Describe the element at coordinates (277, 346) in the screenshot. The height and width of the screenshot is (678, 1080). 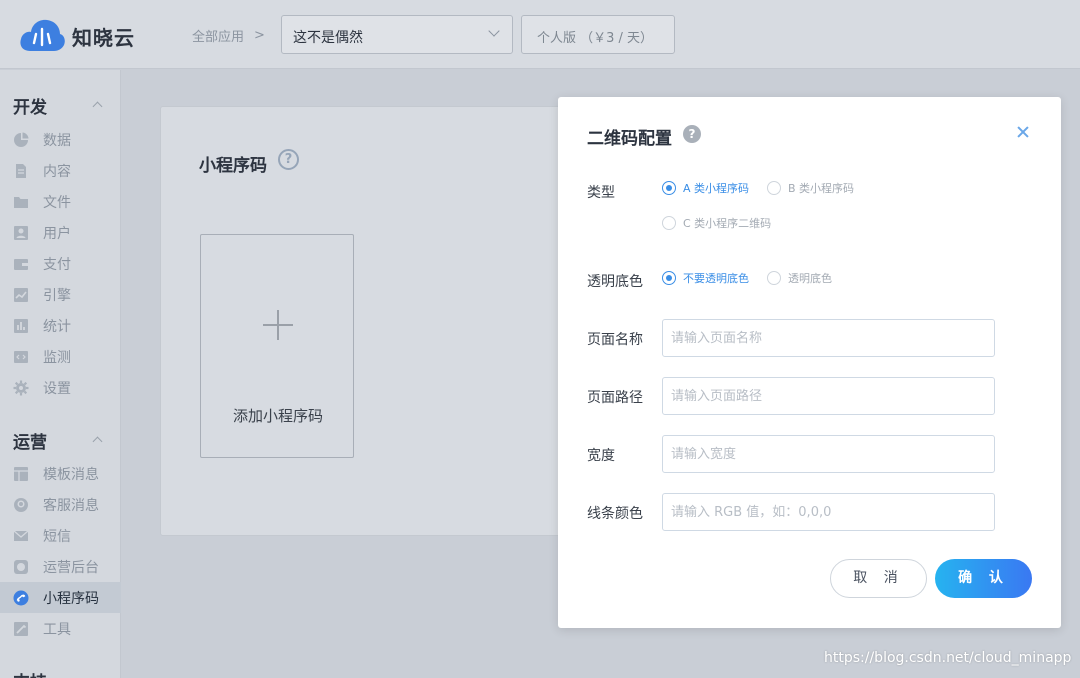
I see `add-miniprogram-code-button: 添加小程序码` at that location.